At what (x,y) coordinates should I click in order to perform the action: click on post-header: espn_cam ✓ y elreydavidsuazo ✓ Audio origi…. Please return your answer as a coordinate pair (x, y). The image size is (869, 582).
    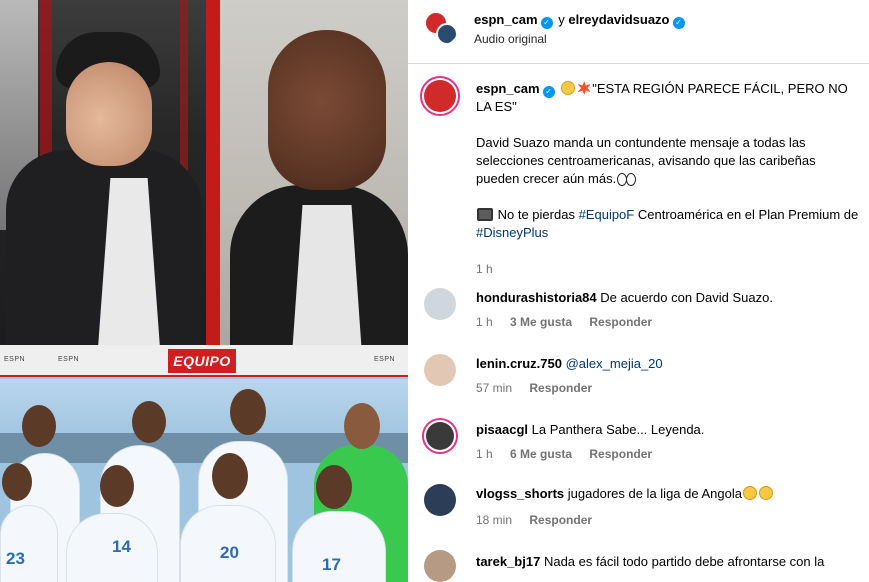
    Looking at the image, I should click on (638, 32).